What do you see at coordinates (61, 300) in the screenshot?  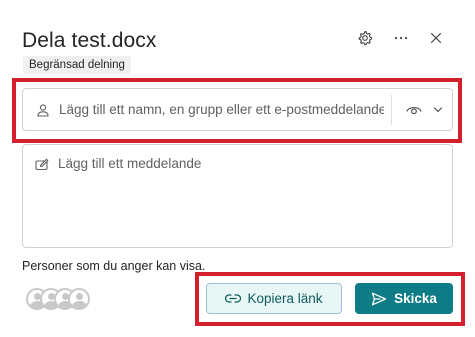 I see `shared-with-avatars` at bounding box center [61, 300].